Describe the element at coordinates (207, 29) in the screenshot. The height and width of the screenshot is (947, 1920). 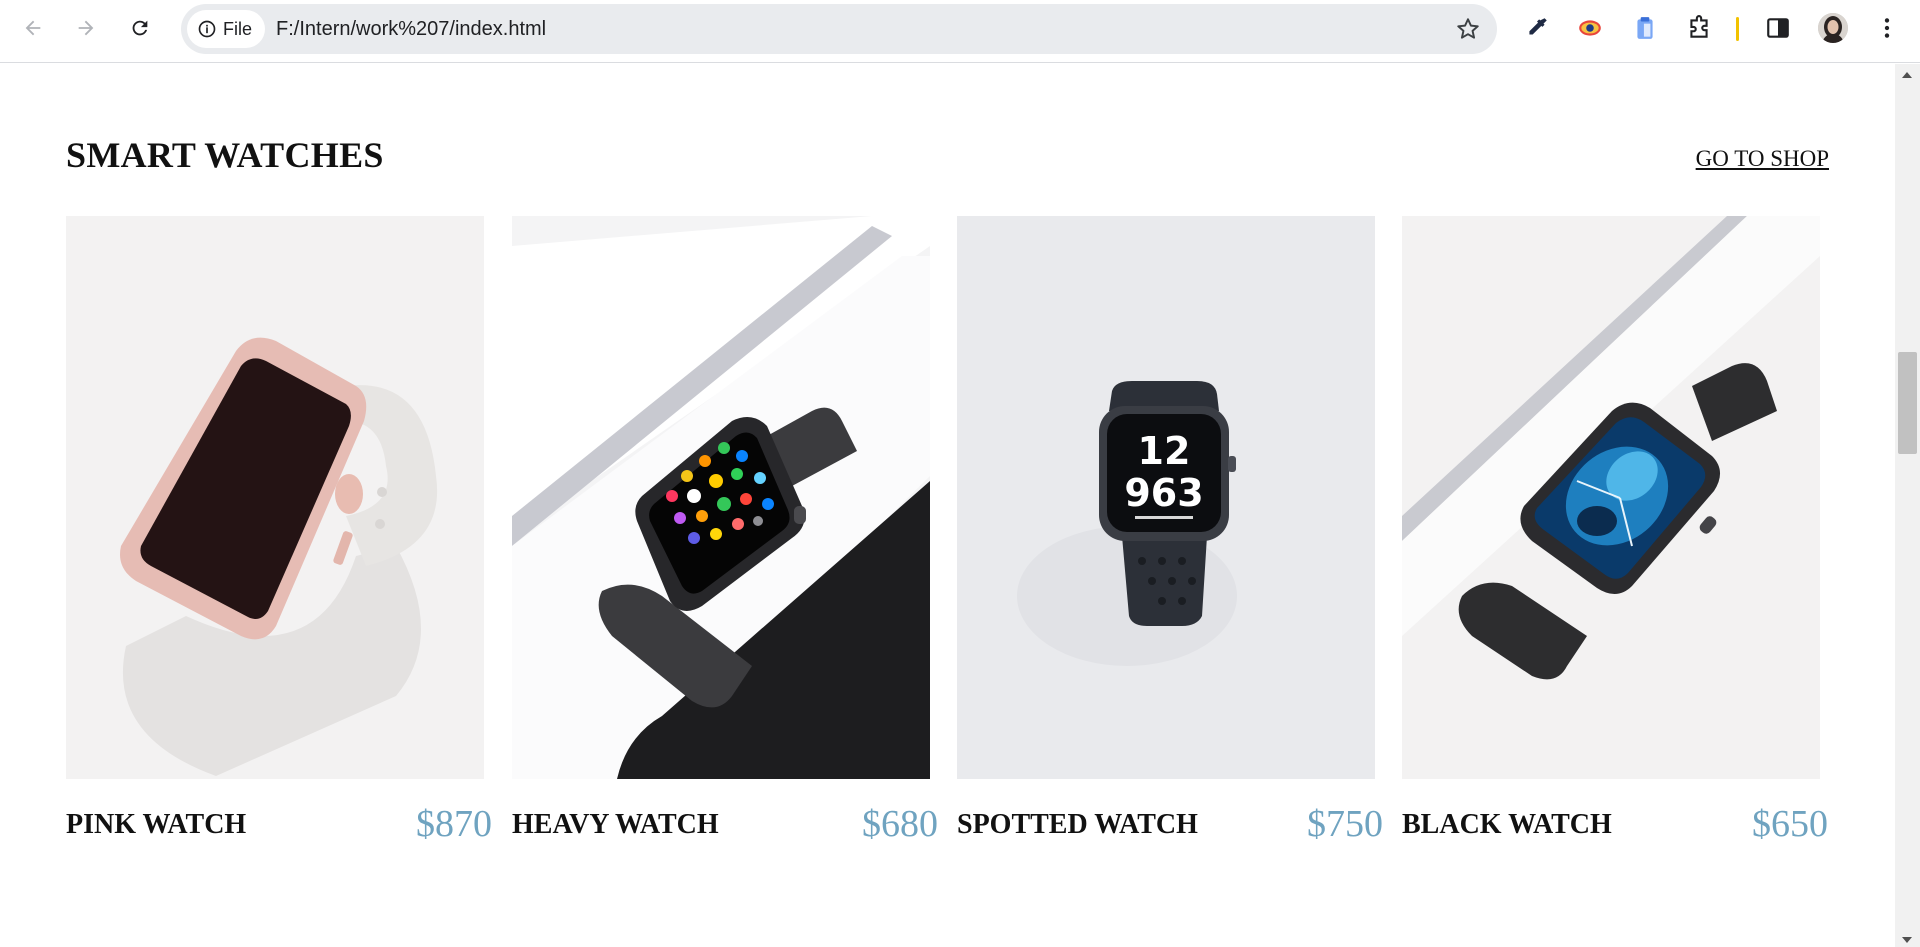
I see `info-icon` at that location.